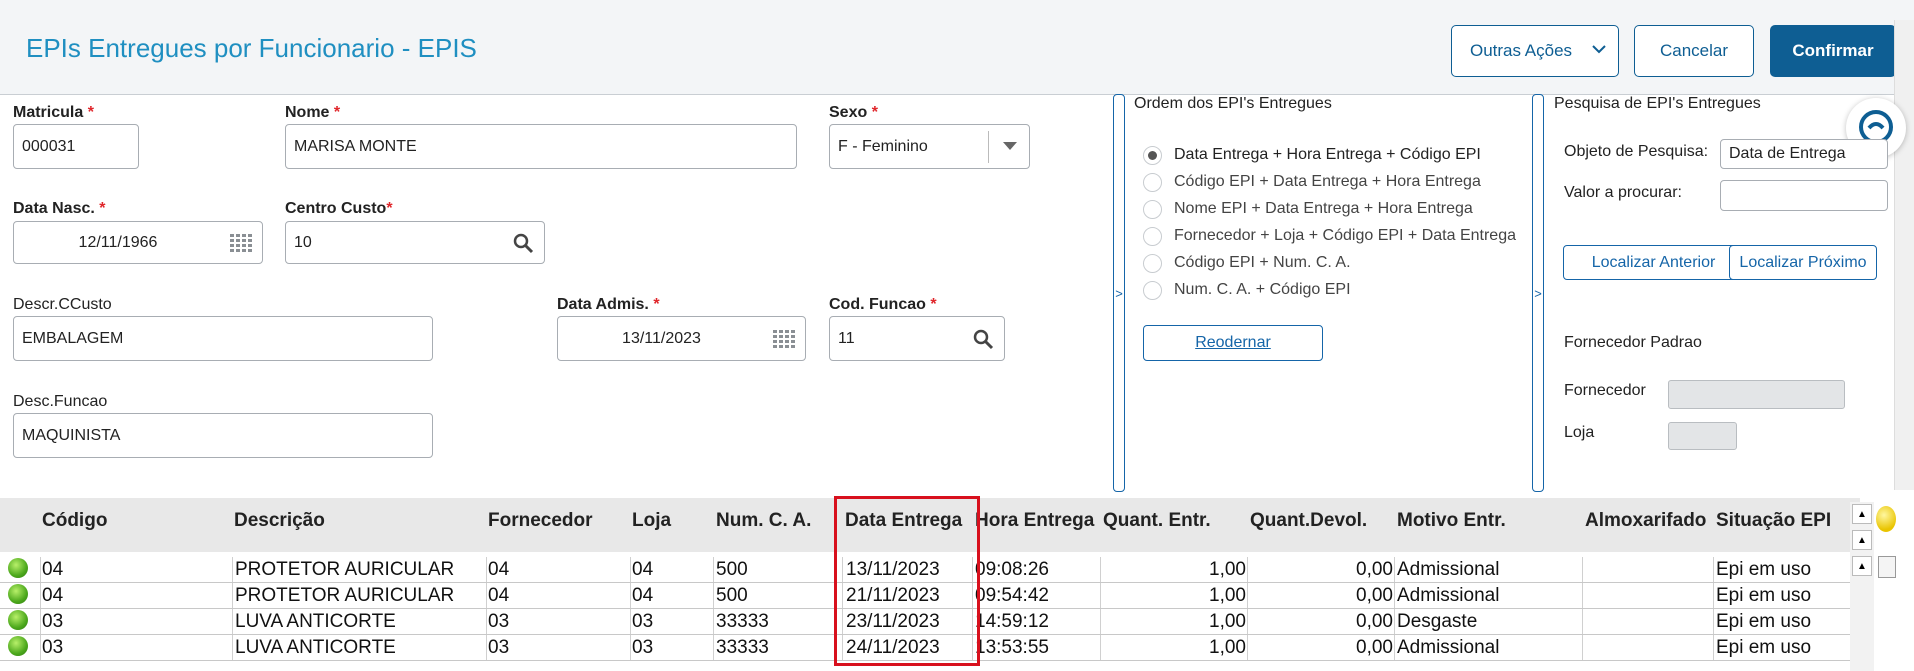 This screenshot has height=671, width=1914. Describe the element at coordinates (223, 435) in the screenshot. I see `desc-funcao-input: MAQUINISTA` at that location.